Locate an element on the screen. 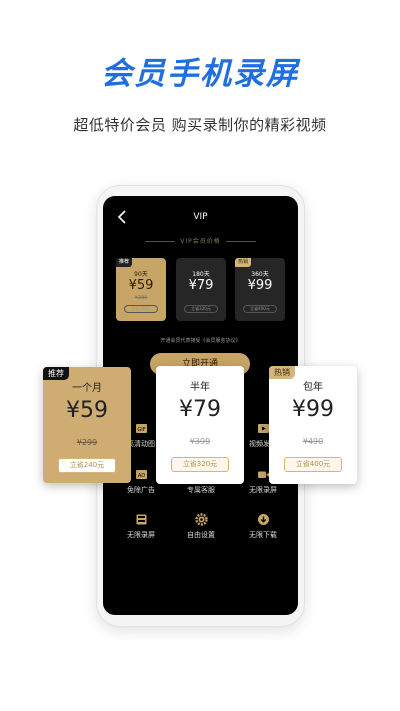 The height and width of the screenshot is (711, 400). mini-plan-save-badge: 立省240元 is located at coordinates (141, 309).